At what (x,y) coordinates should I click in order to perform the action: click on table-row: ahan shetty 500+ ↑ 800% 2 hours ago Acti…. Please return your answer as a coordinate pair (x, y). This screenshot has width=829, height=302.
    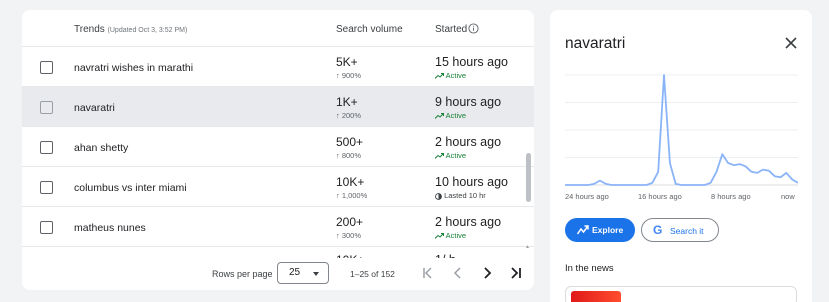
    Looking at the image, I should click on (278, 147).